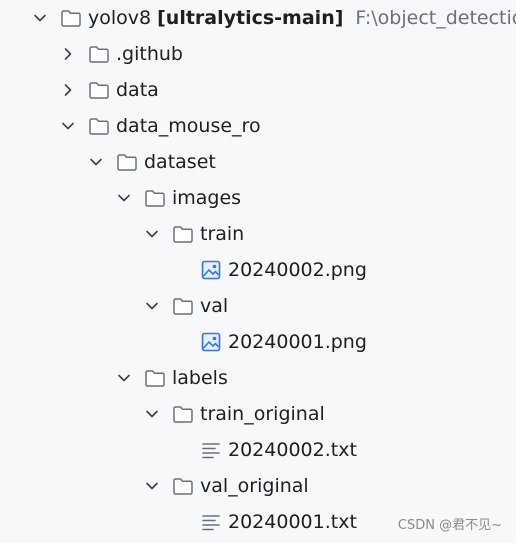  Describe the element at coordinates (180, 162) in the screenshot. I see `tree-item-label: dataset` at that location.